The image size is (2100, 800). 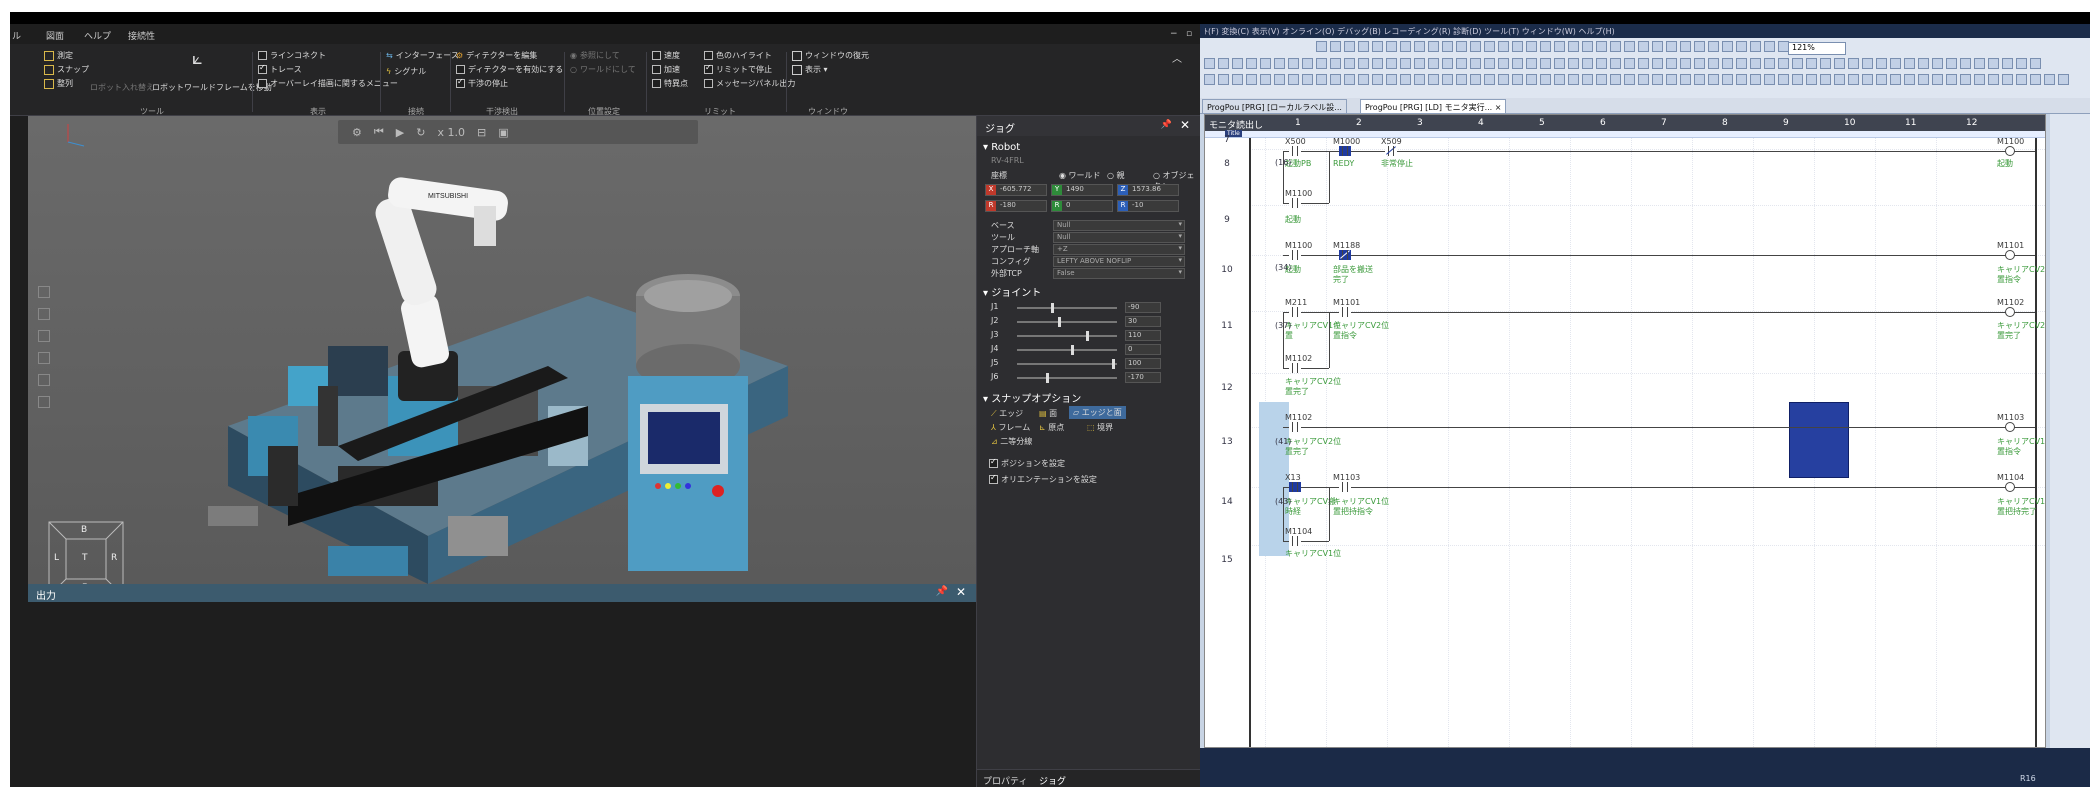 I want to click on tab-properties: プロパティ, so click(x=1005, y=780).